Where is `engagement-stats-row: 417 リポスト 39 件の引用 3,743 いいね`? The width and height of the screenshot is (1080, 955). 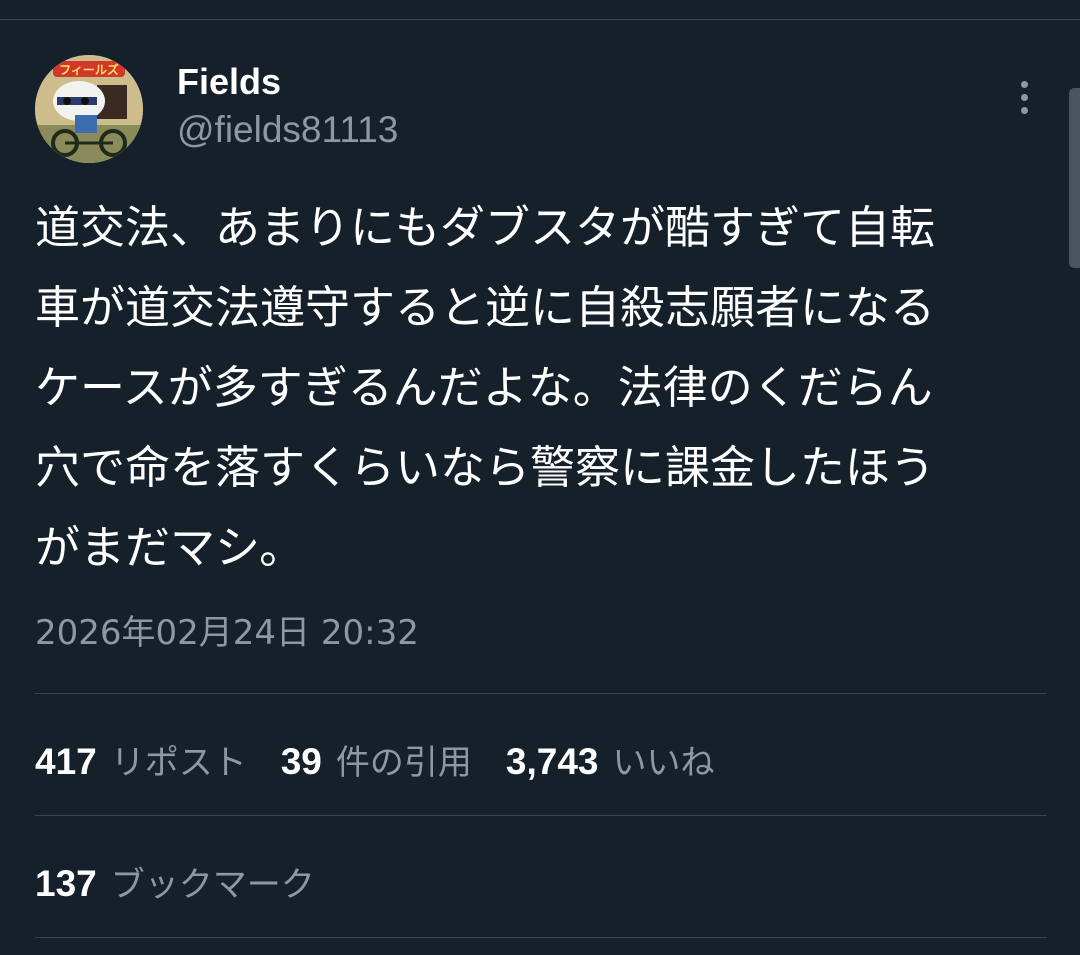
engagement-stats-row: 417 リポスト 39 件の引用 3,743 いいね is located at coordinates (391, 759).